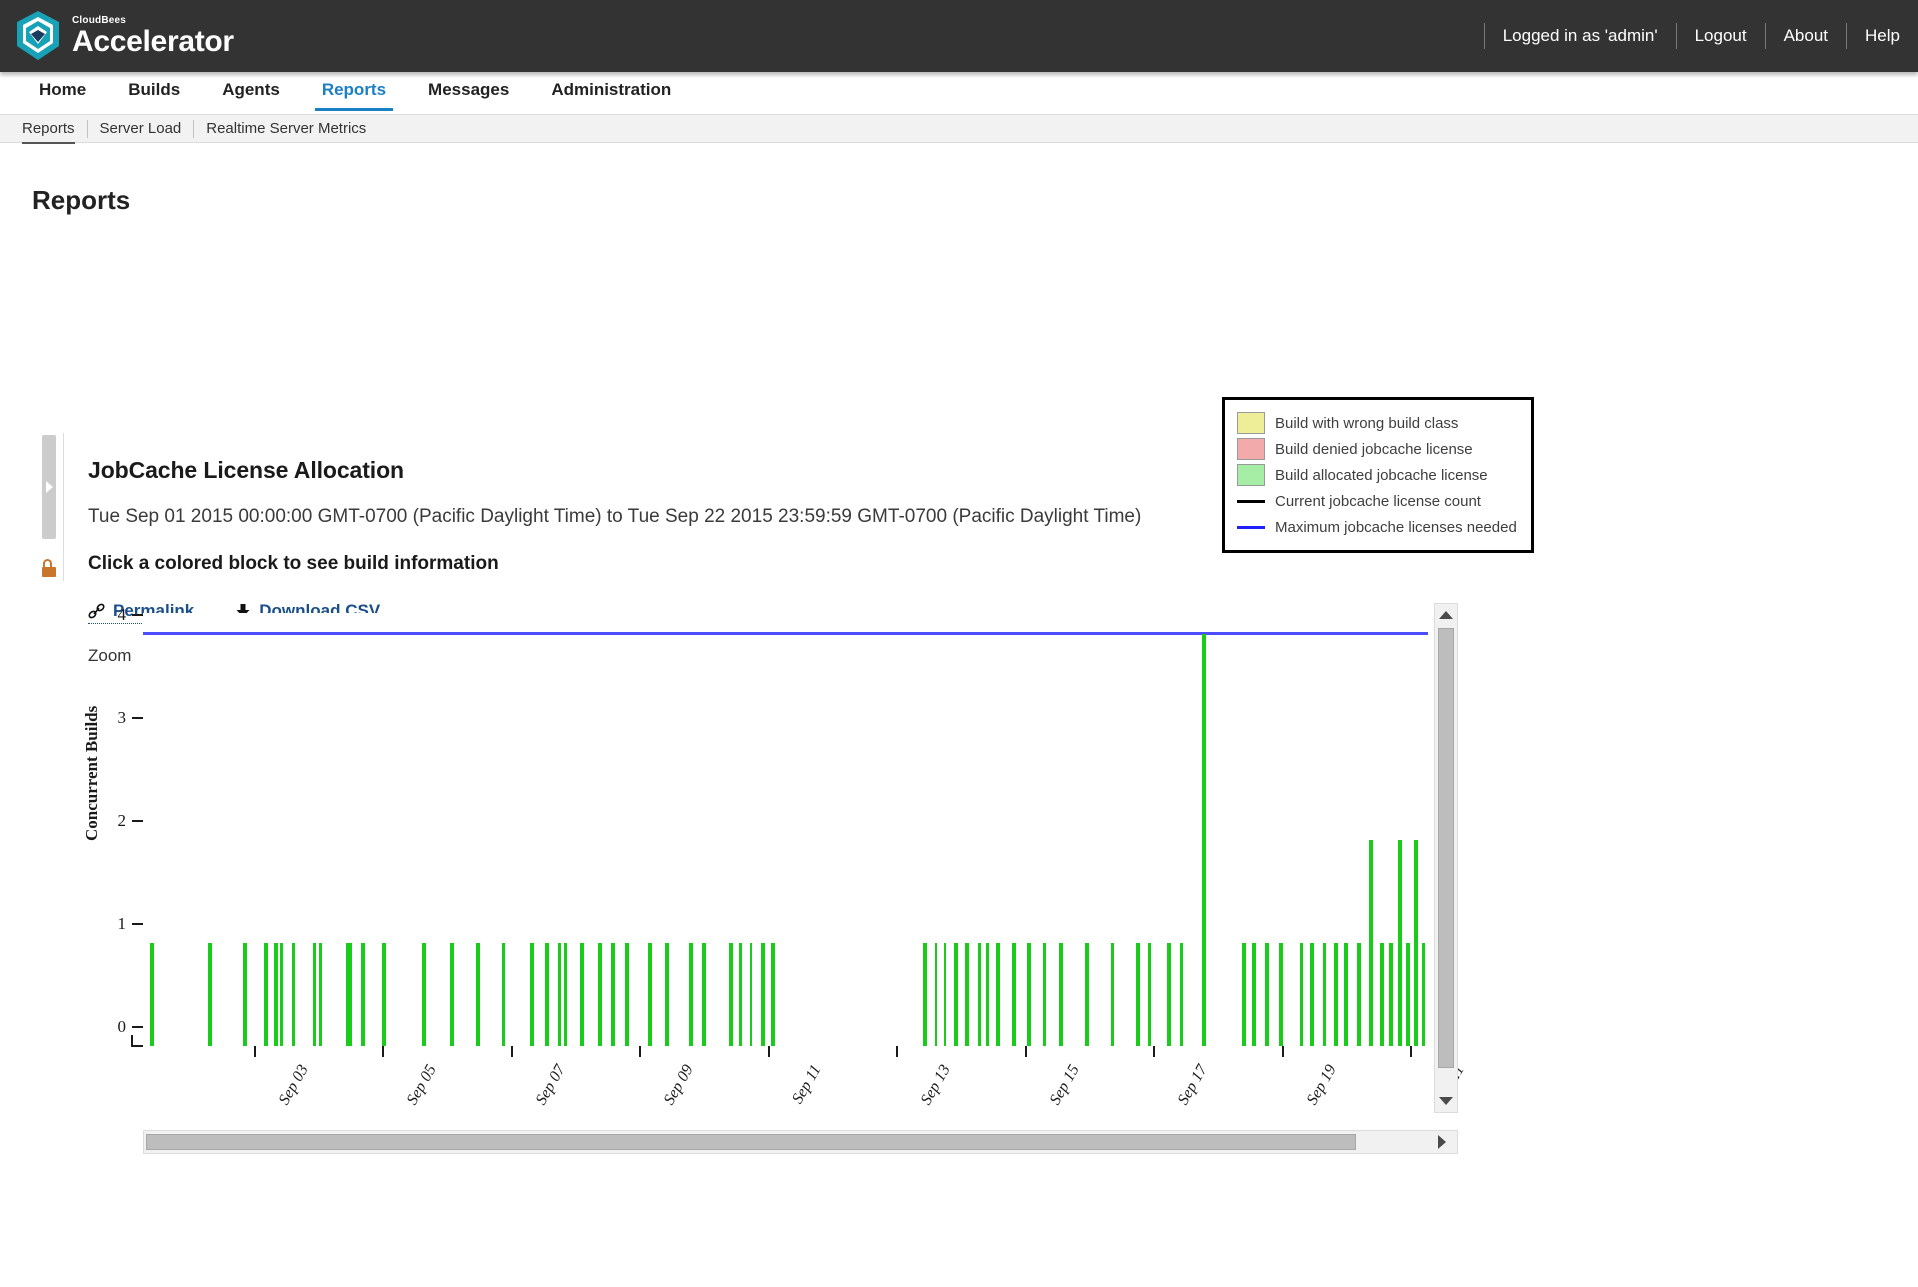  I want to click on nav-item-builds: Builds, so click(154, 95).